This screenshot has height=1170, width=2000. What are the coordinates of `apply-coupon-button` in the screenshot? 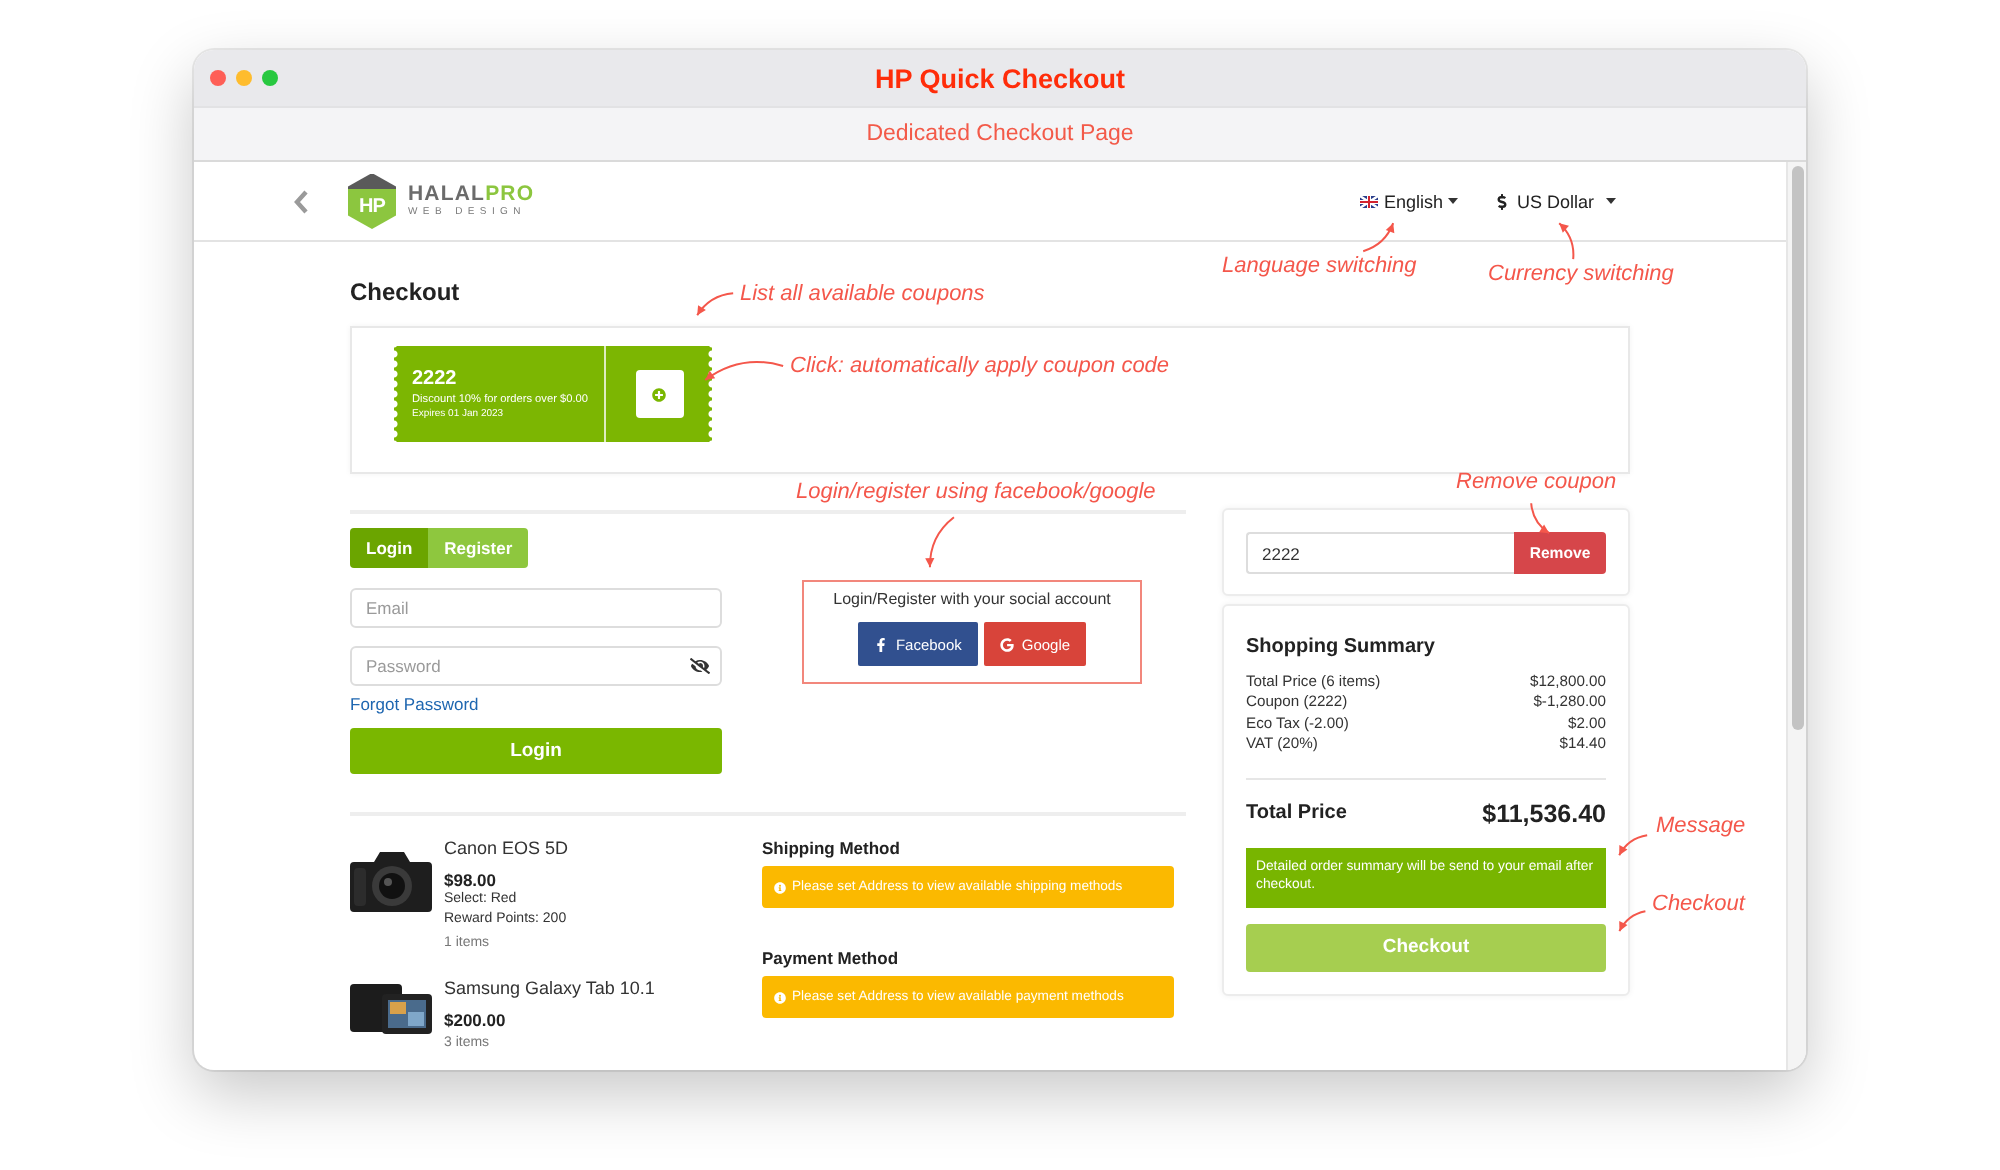 It's located at (659, 394).